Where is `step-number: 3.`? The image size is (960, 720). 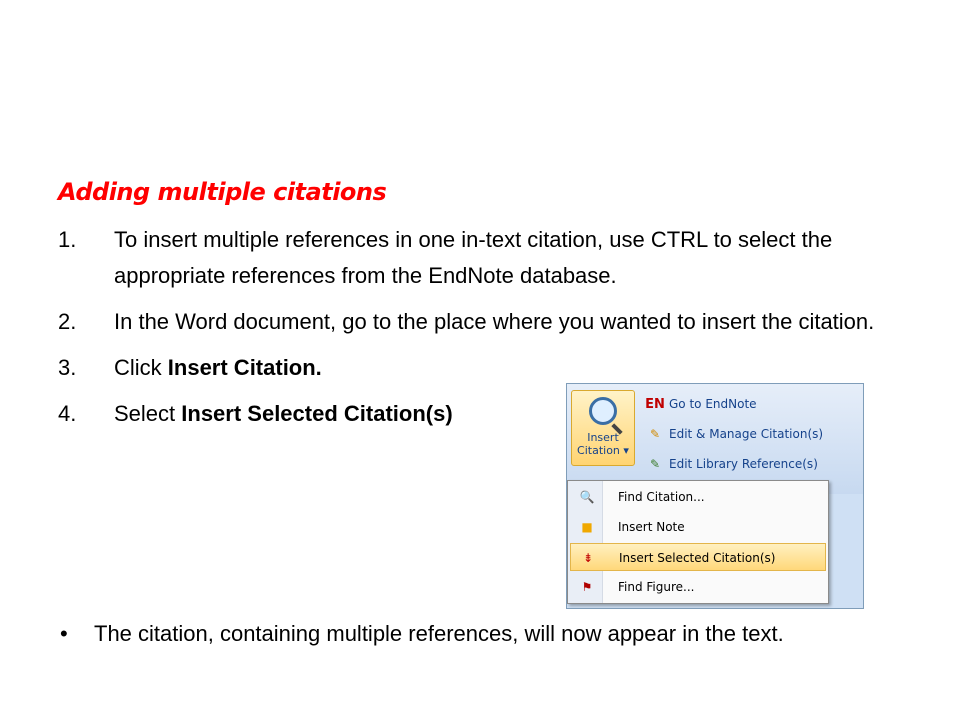
step-number: 3. is located at coordinates (67, 367).